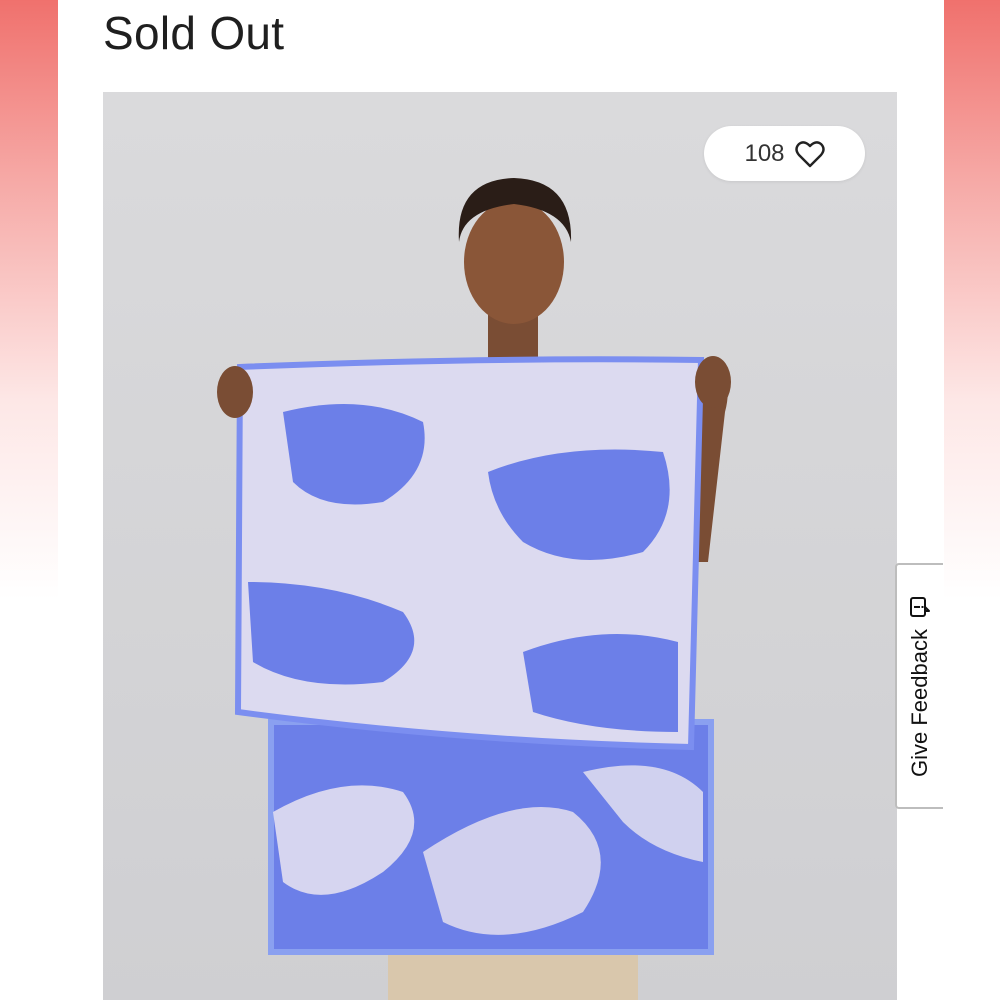 This screenshot has height=1000, width=1000. What do you see at coordinates (513, 976) in the screenshot?
I see `trousers` at bounding box center [513, 976].